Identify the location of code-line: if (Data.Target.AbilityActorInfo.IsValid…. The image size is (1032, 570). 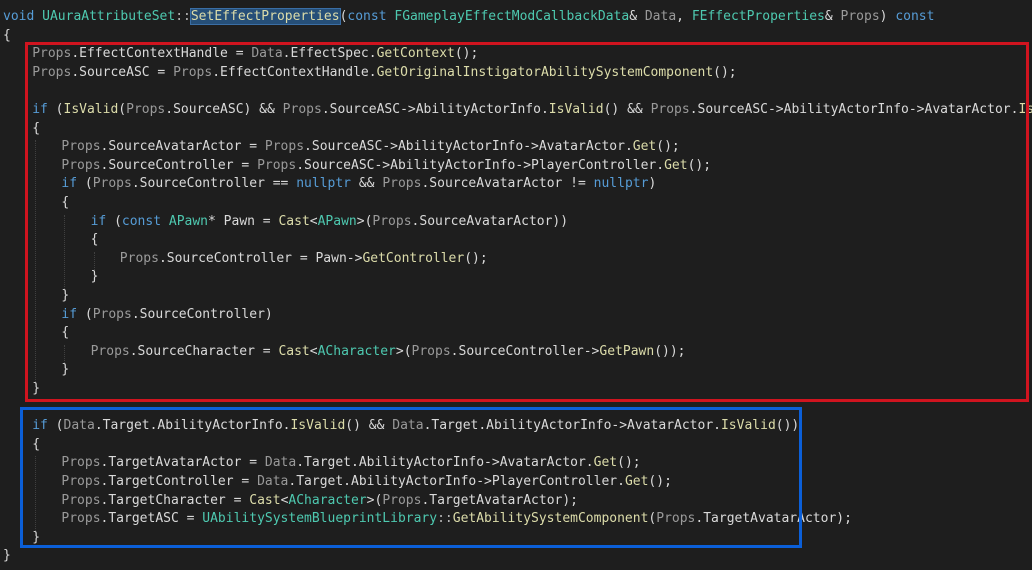
(415, 426).